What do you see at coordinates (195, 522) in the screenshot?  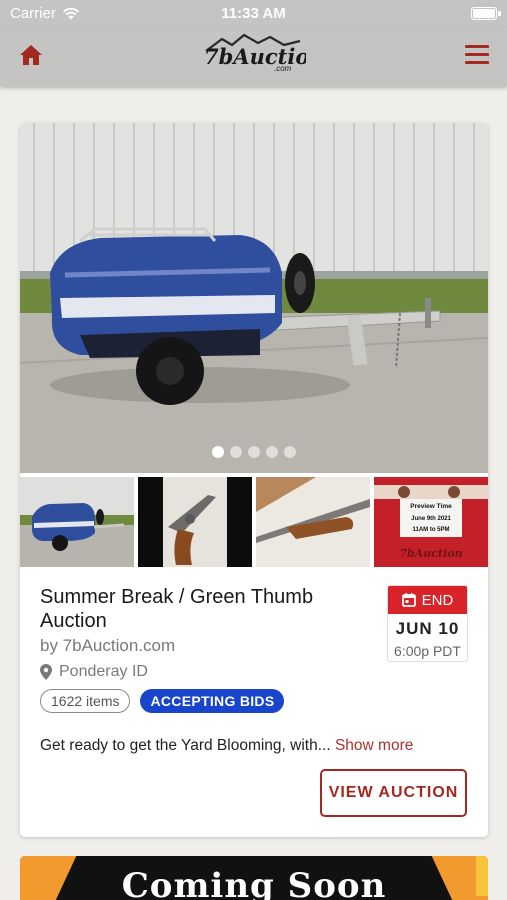 I see `thumbnail-pistol` at bounding box center [195, 522].